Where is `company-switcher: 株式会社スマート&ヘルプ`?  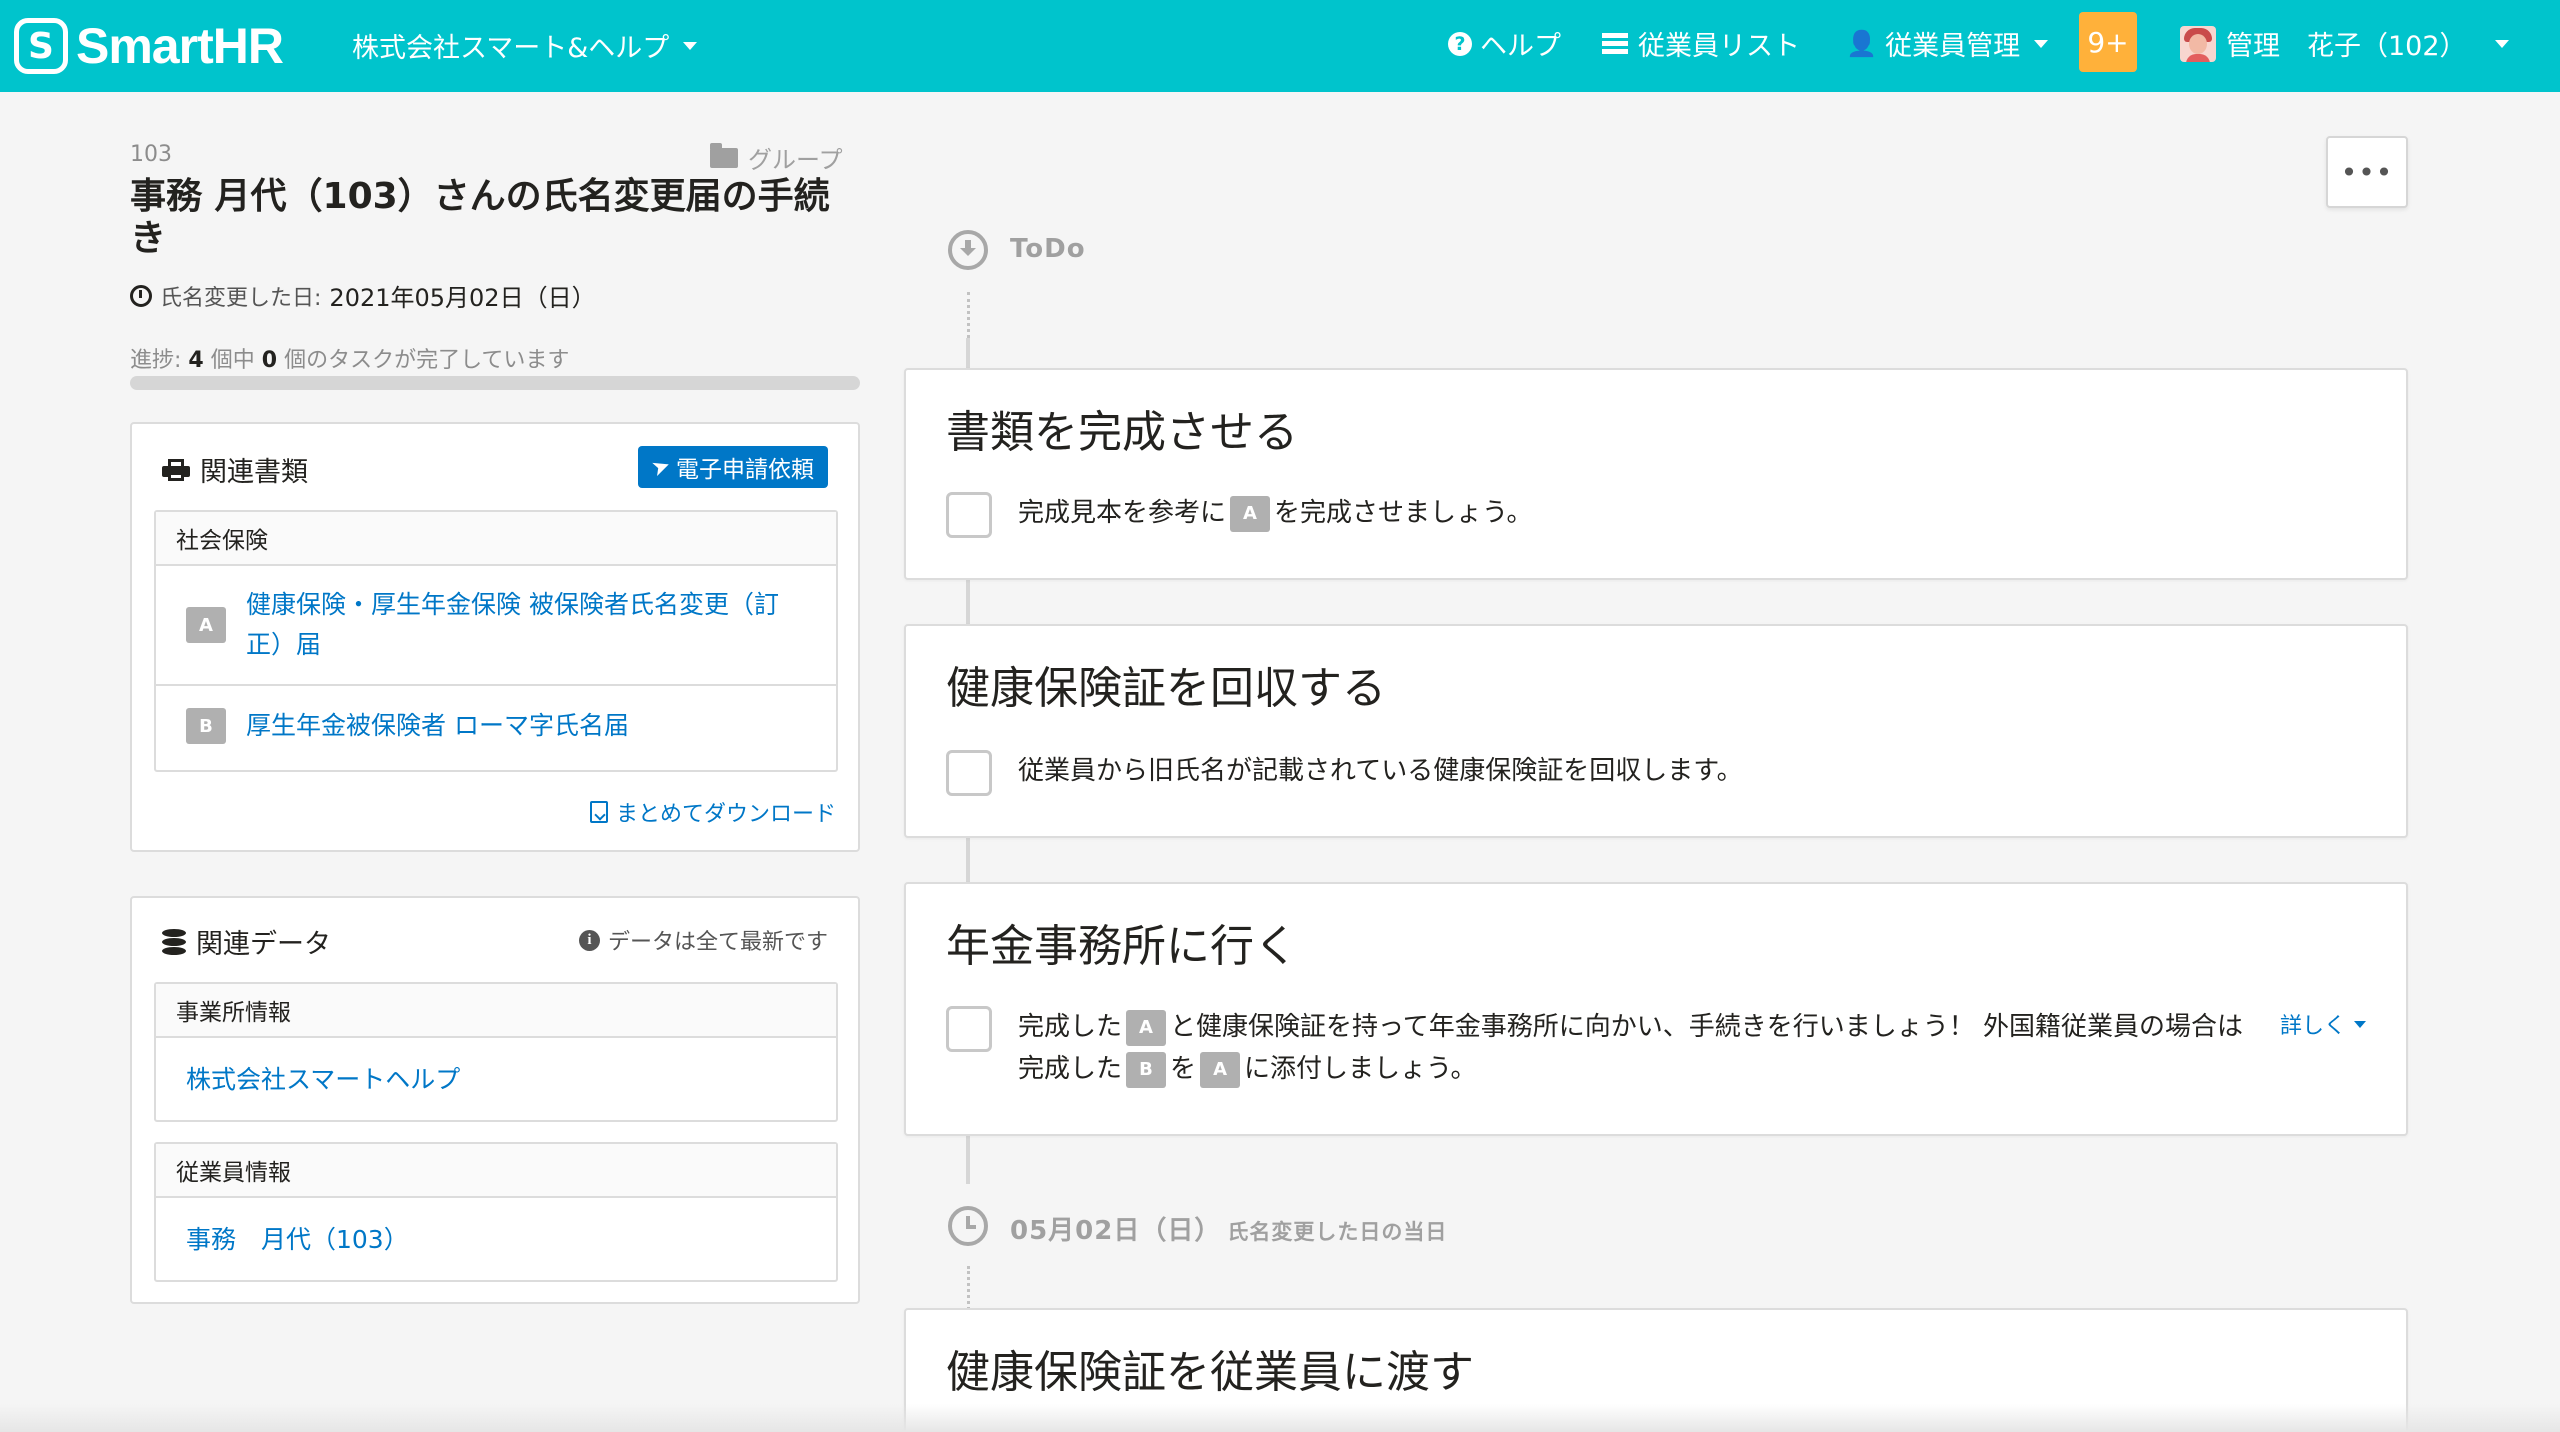
company-switcher: 株式会社スマート&ヘルプ is located at coordinates (525, 45).